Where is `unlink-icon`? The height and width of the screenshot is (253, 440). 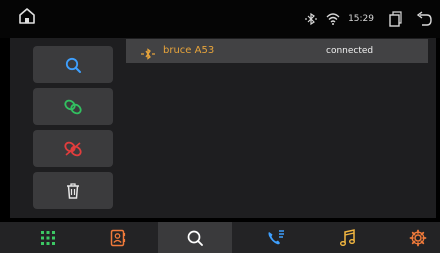 unlink-icon is located at coordinates (73, 148).